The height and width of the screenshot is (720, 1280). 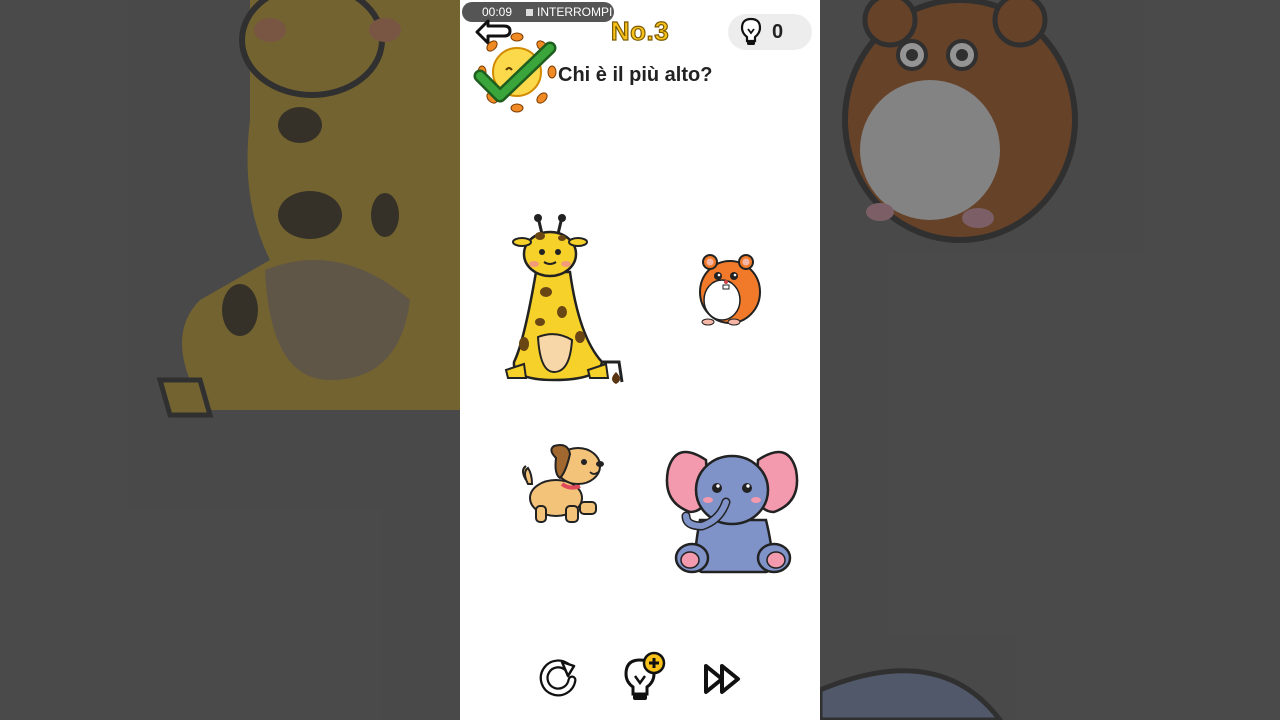 I want to click on question-text: Chi è il più alto?, so click(x=635, y=75).